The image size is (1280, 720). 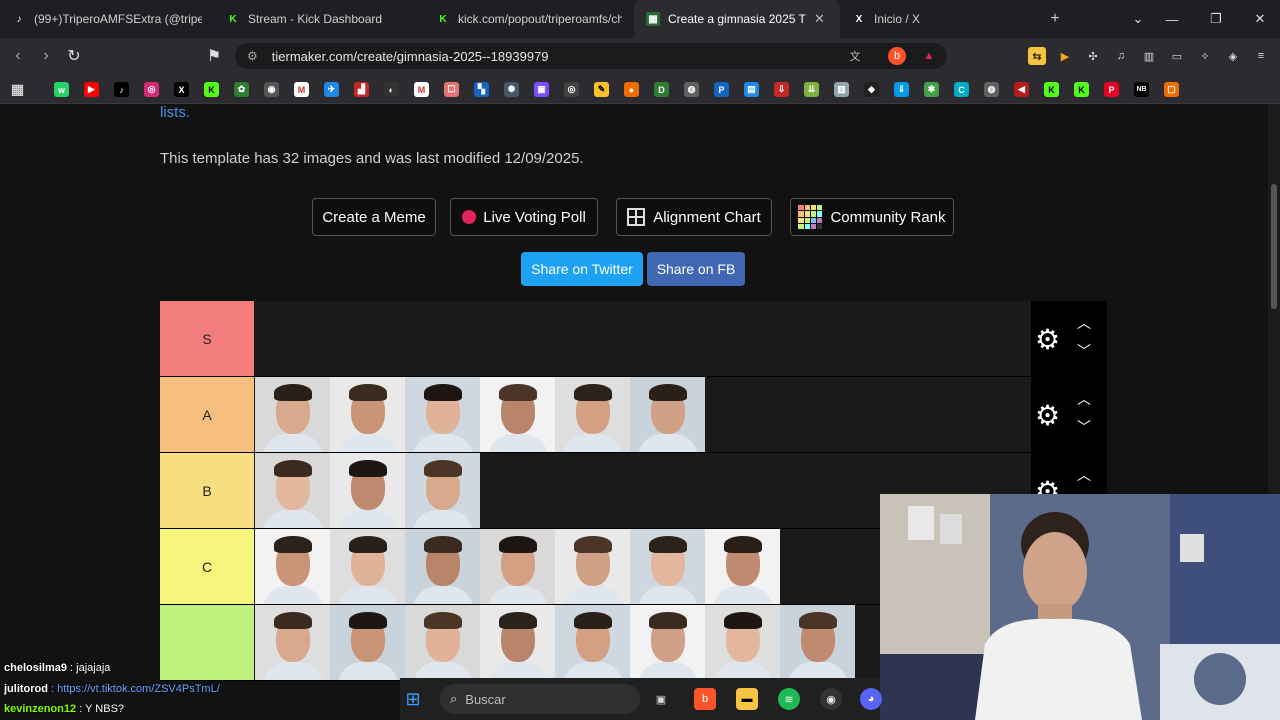 I want to click on back-arrow-icon: ‹, so click(x=18, y=56).